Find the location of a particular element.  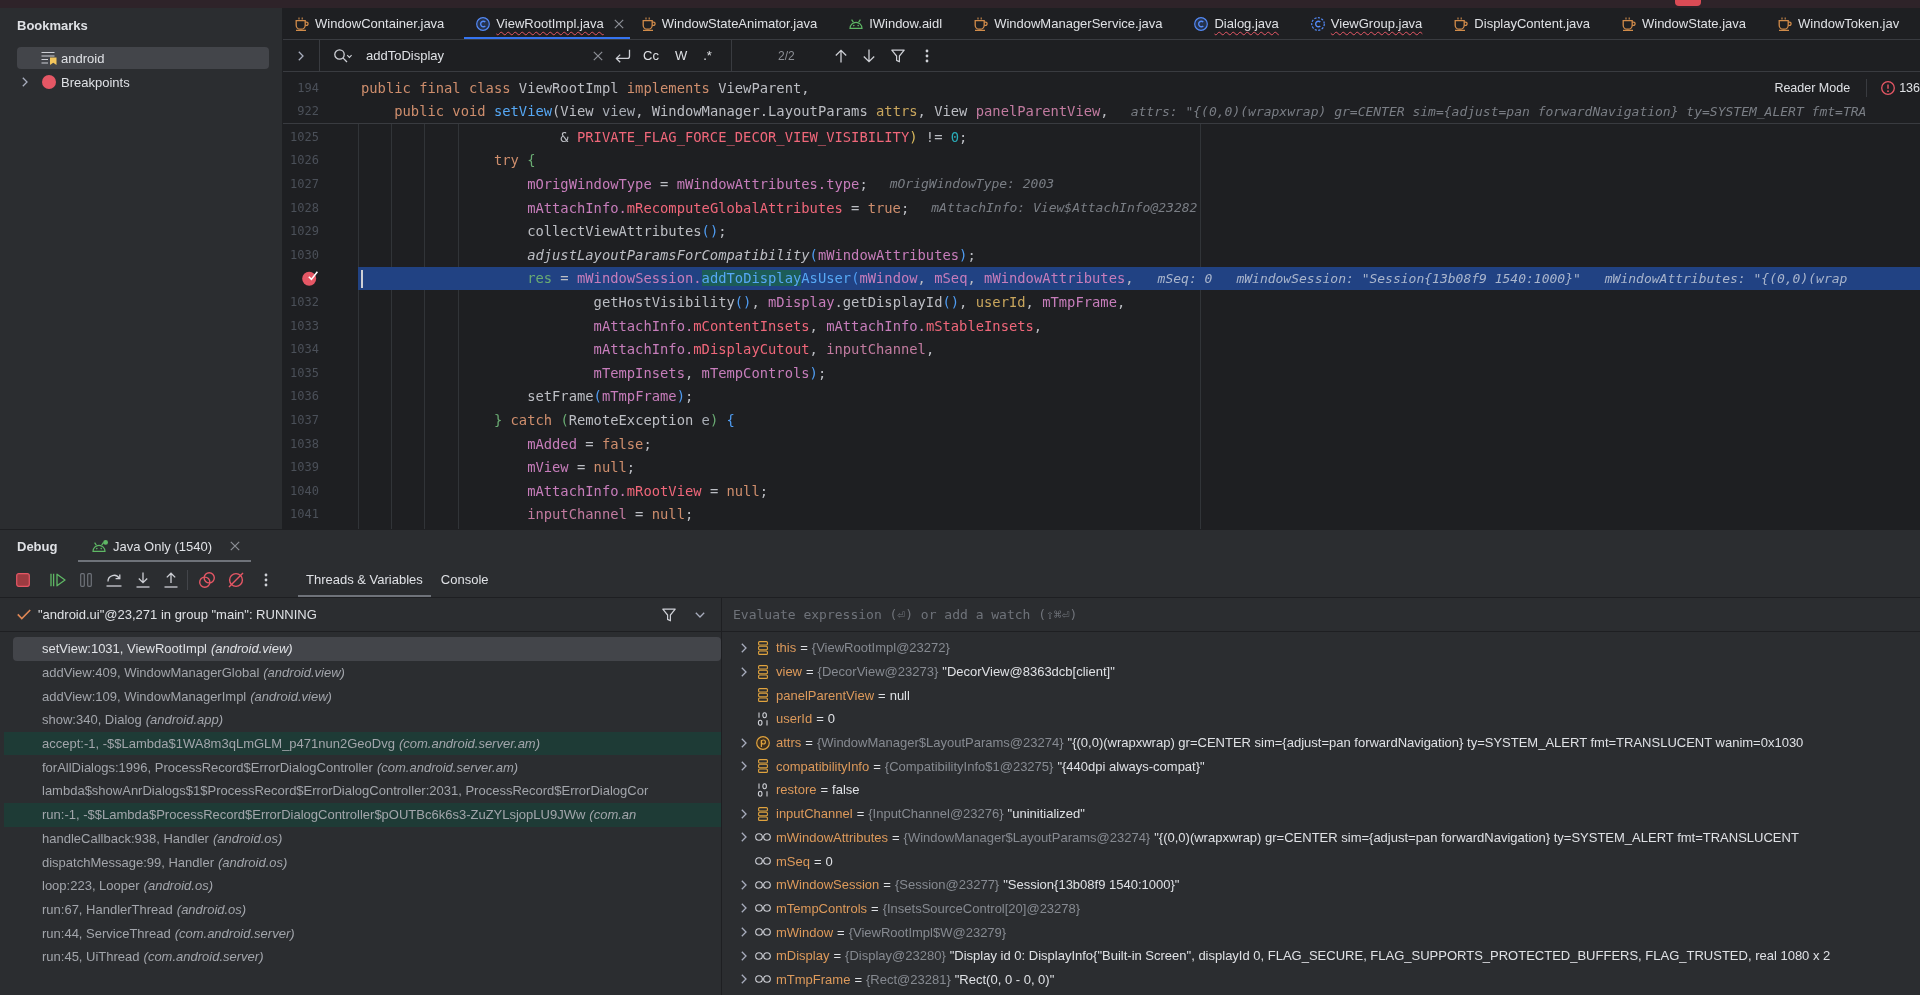

find-option-button: .* is located at coordinates (707, 55).